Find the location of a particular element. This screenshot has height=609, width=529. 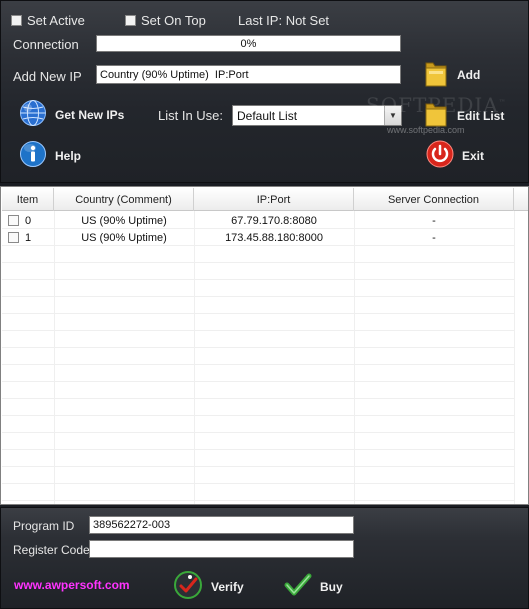

exit-button: Exit is located at coordinates (455, 155).